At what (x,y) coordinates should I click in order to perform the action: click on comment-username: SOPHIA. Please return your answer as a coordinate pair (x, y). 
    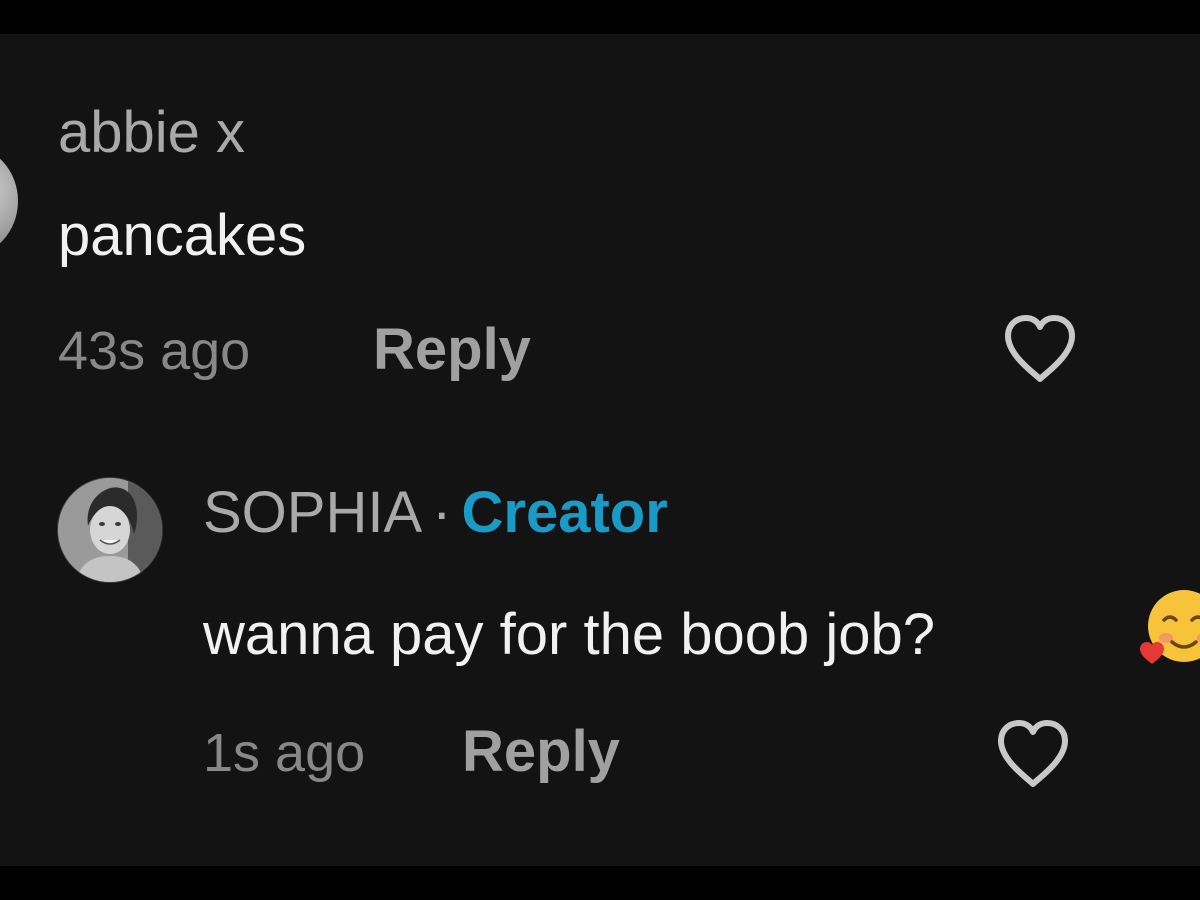
    Looking at the image, I should click on (312, 512).